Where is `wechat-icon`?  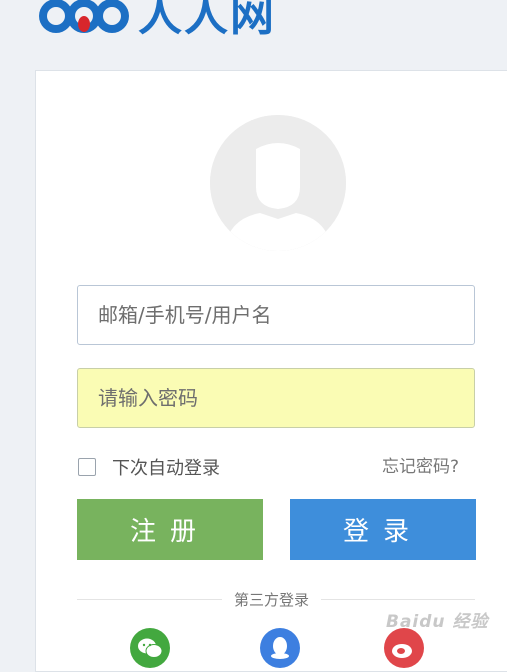
wechat-icon is located at coordinates (150, 648).